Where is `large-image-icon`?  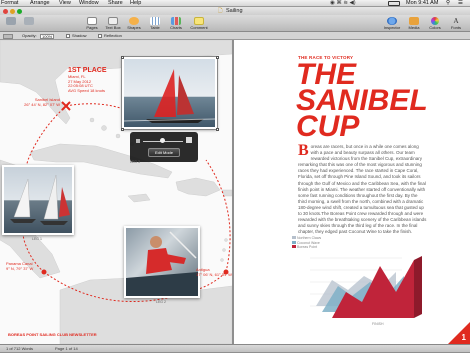 large-image-icon is located at coordinates (189, 140).